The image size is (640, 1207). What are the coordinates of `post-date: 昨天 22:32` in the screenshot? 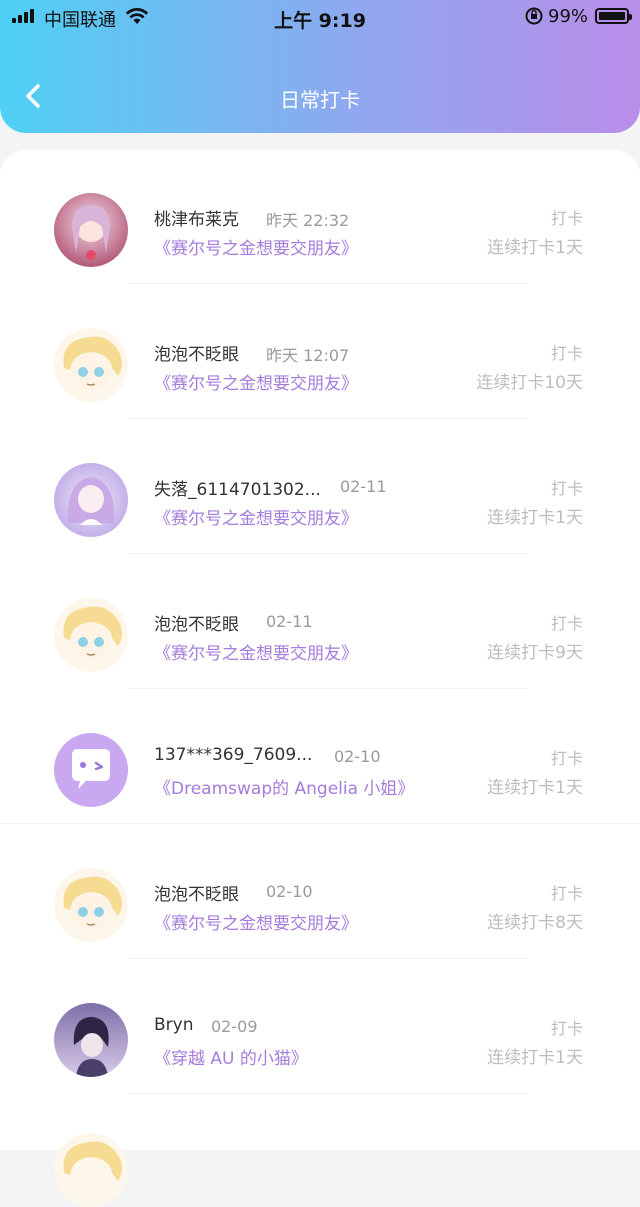 It's located at (308, 220).